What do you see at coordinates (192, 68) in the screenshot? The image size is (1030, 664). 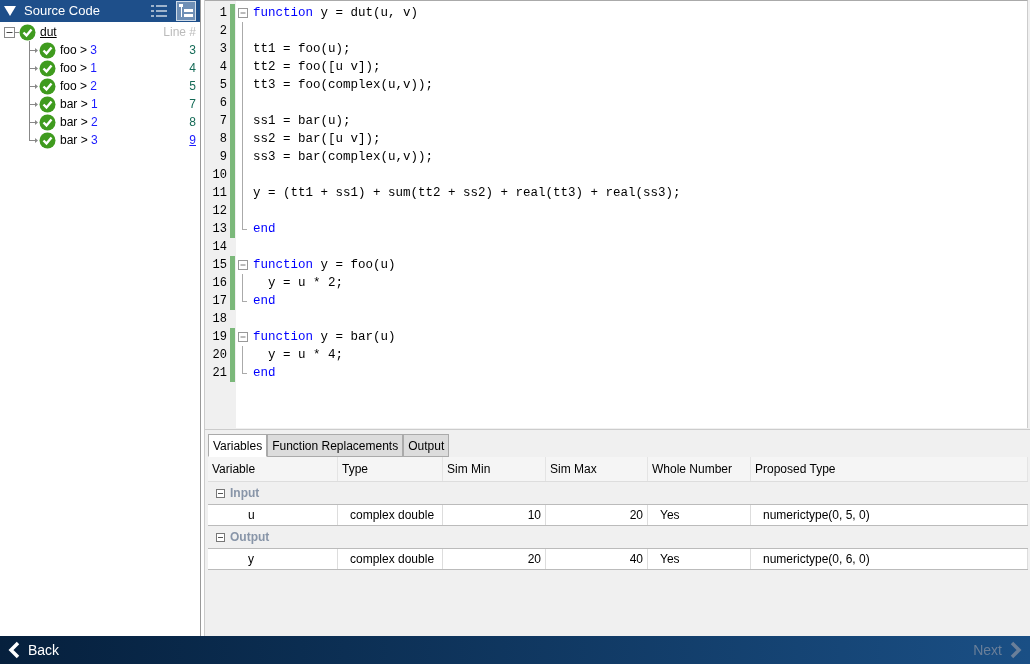 I see `line-number-link: 4` at bounding box center [192, 68].